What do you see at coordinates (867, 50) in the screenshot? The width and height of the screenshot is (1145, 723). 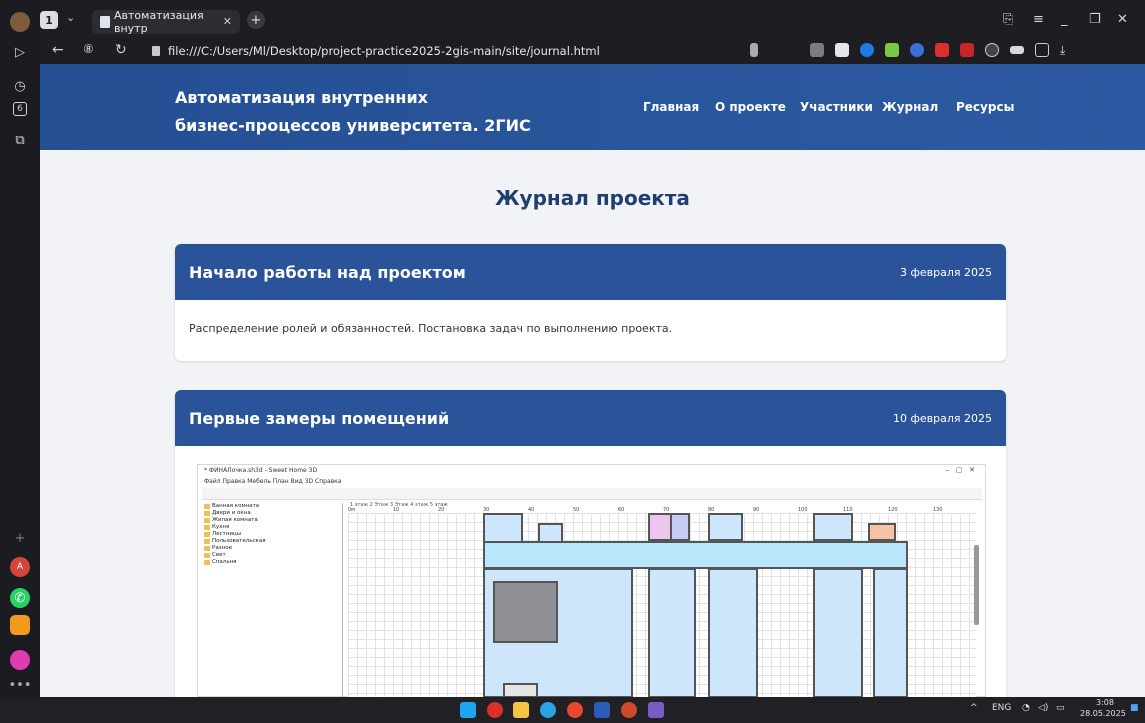 I see `extension-2-icon` at bounding box center [867, 50].